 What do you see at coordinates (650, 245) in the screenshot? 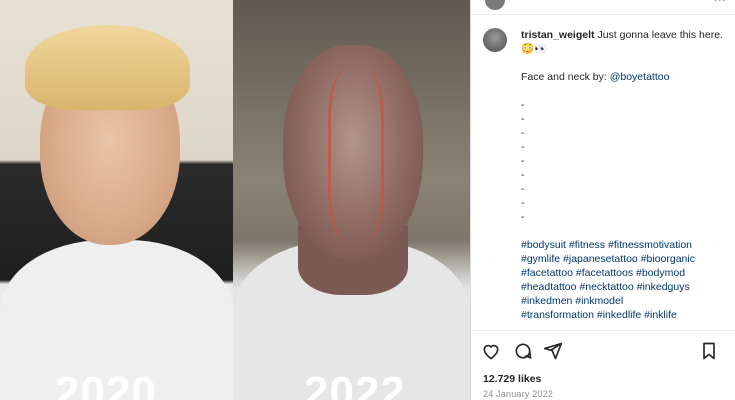
I see `hashtag-link: #fitnessmotivation` at bounding box center [650, 245].